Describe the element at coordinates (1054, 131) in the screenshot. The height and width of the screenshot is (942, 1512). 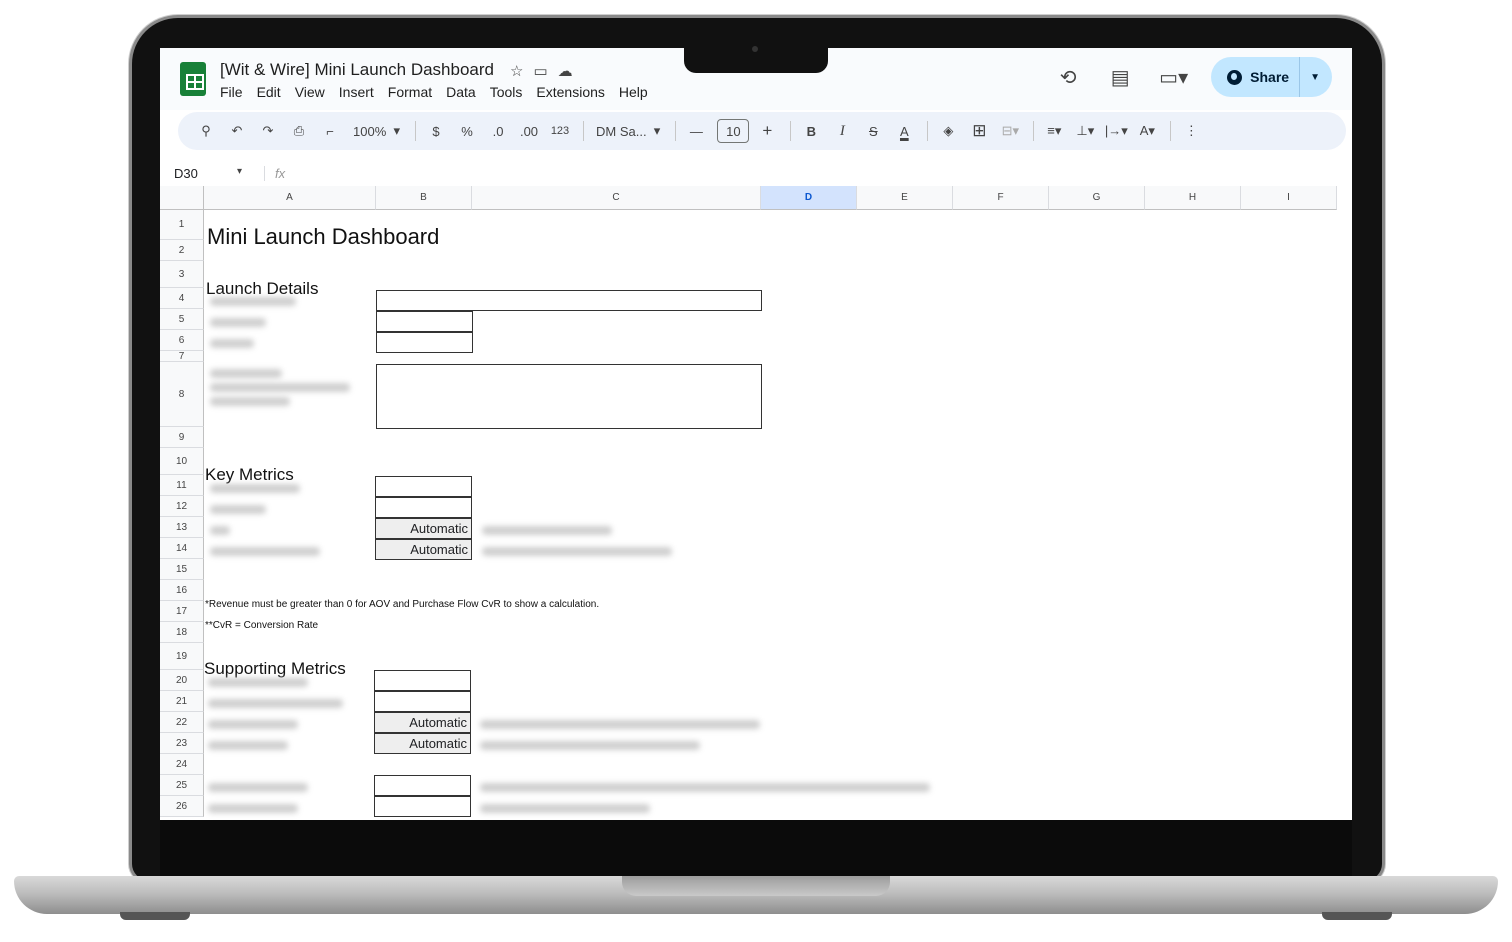
I see `horizontal-align-icon: ≡▾` at that location.